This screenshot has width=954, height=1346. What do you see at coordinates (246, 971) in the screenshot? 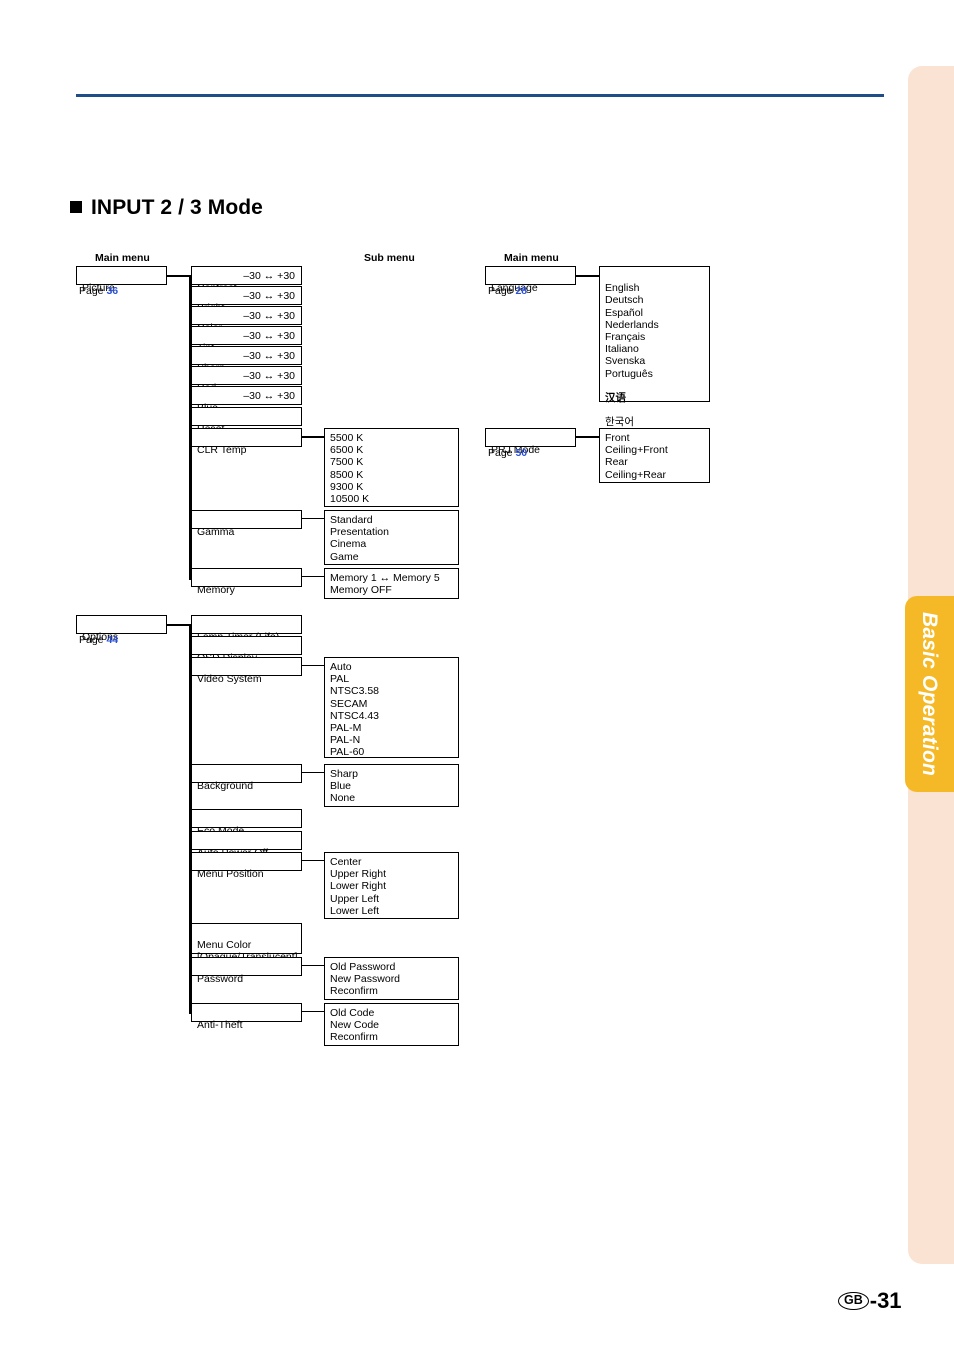
I see `submenu-password: Password` at bounding box center [246, 971].